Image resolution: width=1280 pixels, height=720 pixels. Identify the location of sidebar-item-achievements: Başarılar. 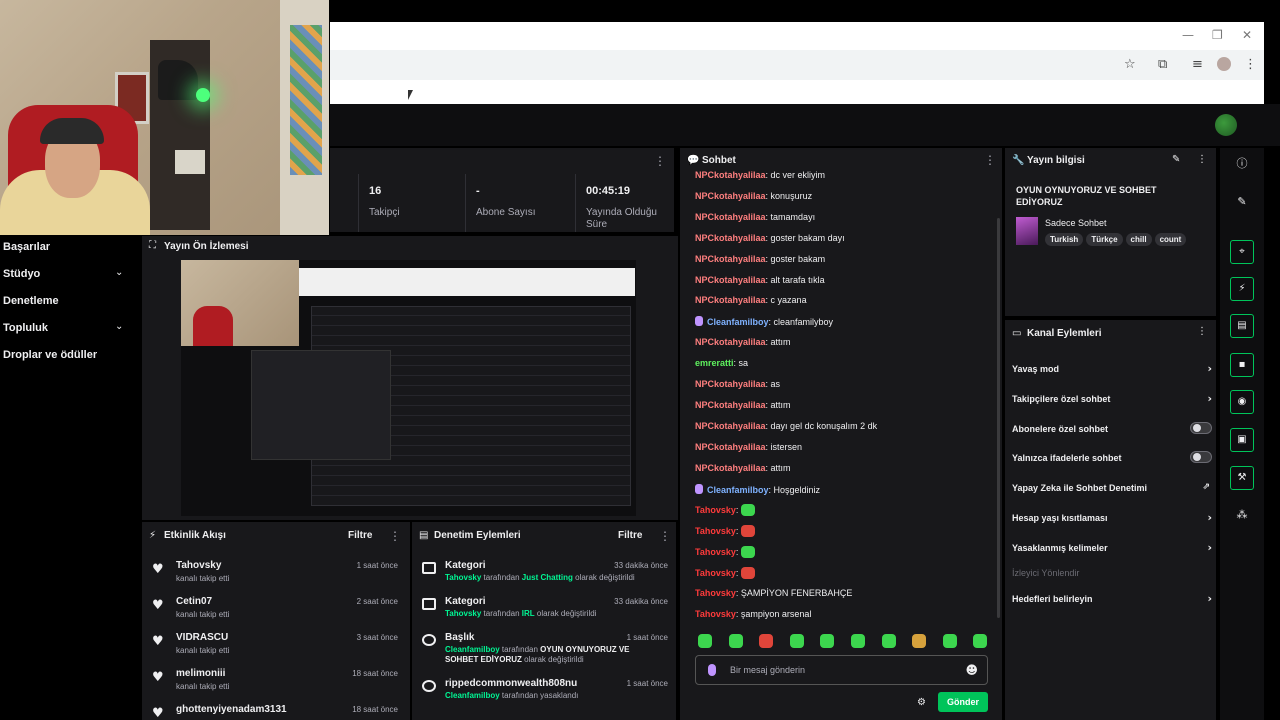
(26, 247).